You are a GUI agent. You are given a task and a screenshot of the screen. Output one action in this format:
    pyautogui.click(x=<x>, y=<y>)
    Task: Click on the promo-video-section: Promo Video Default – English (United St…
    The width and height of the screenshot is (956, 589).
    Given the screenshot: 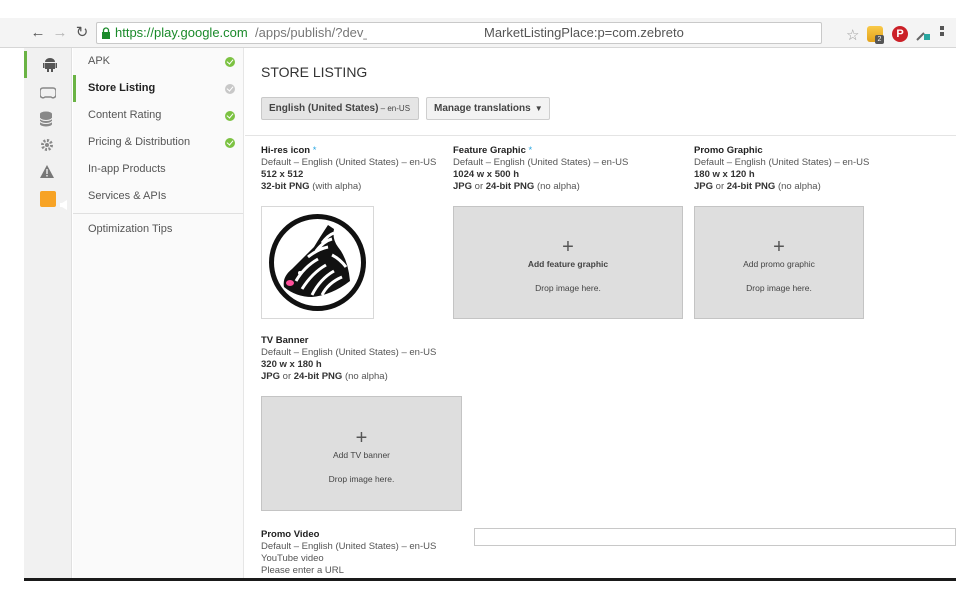 What is the action you would take?
    pyautogui.click(x=361, y=554)
    